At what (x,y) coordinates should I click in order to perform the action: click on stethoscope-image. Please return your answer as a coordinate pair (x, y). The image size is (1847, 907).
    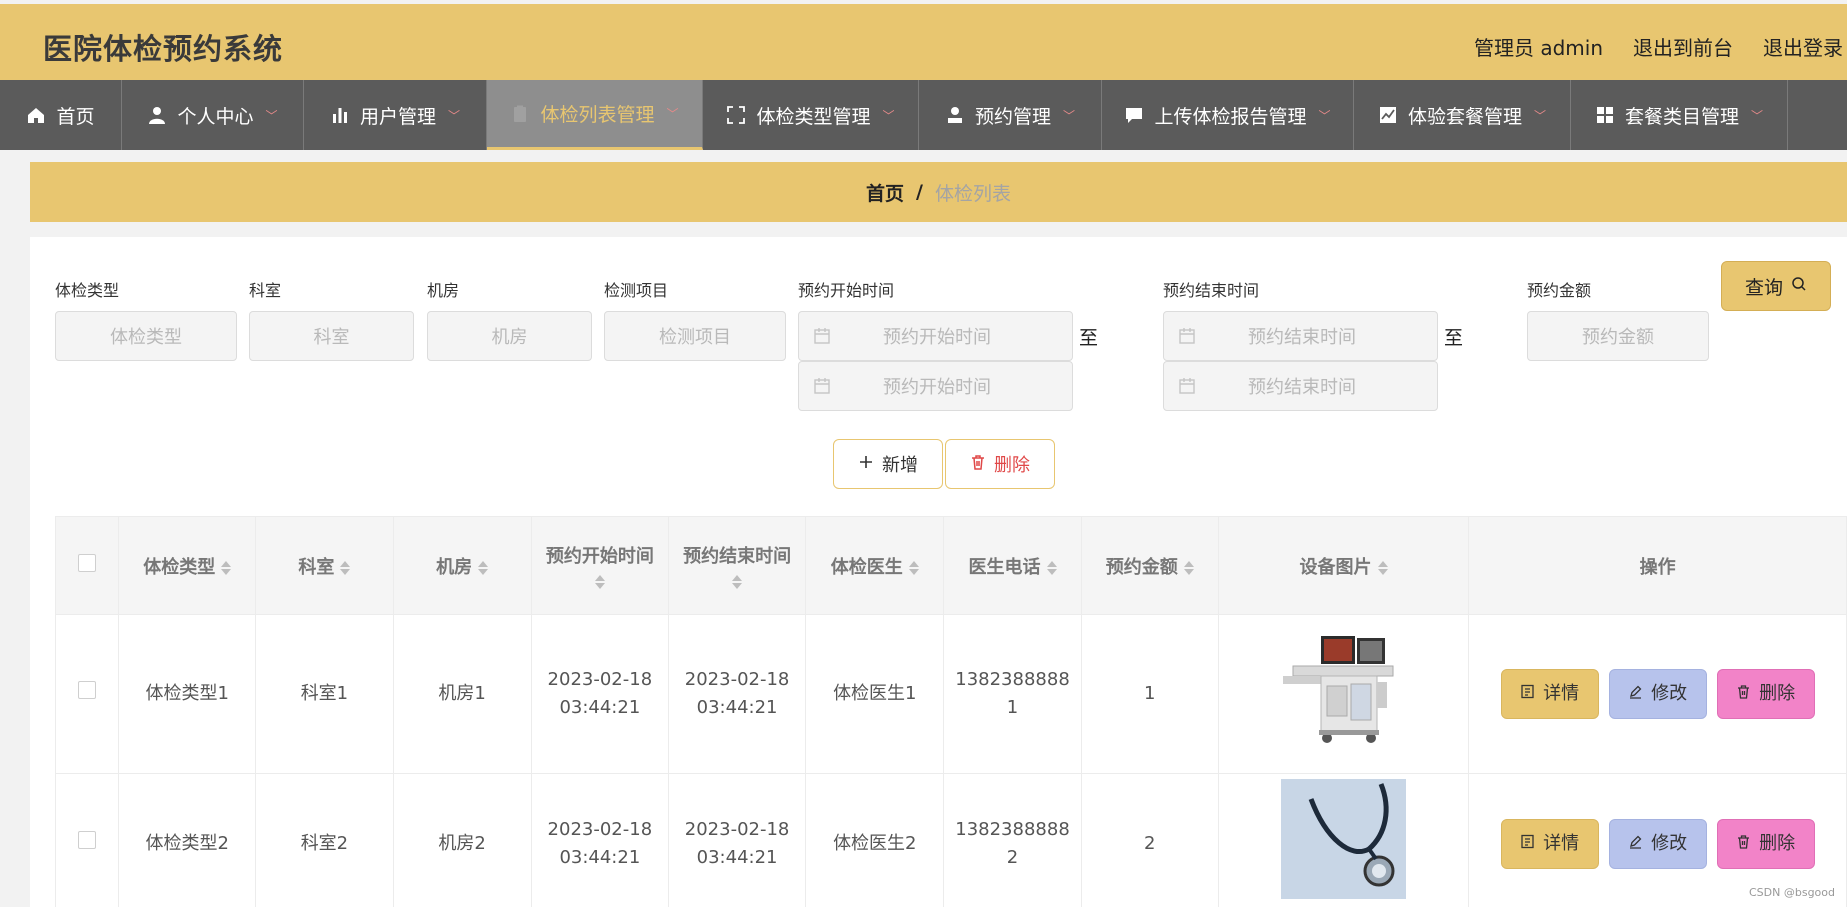
    Looking at the image, I should click on (1344, 843).